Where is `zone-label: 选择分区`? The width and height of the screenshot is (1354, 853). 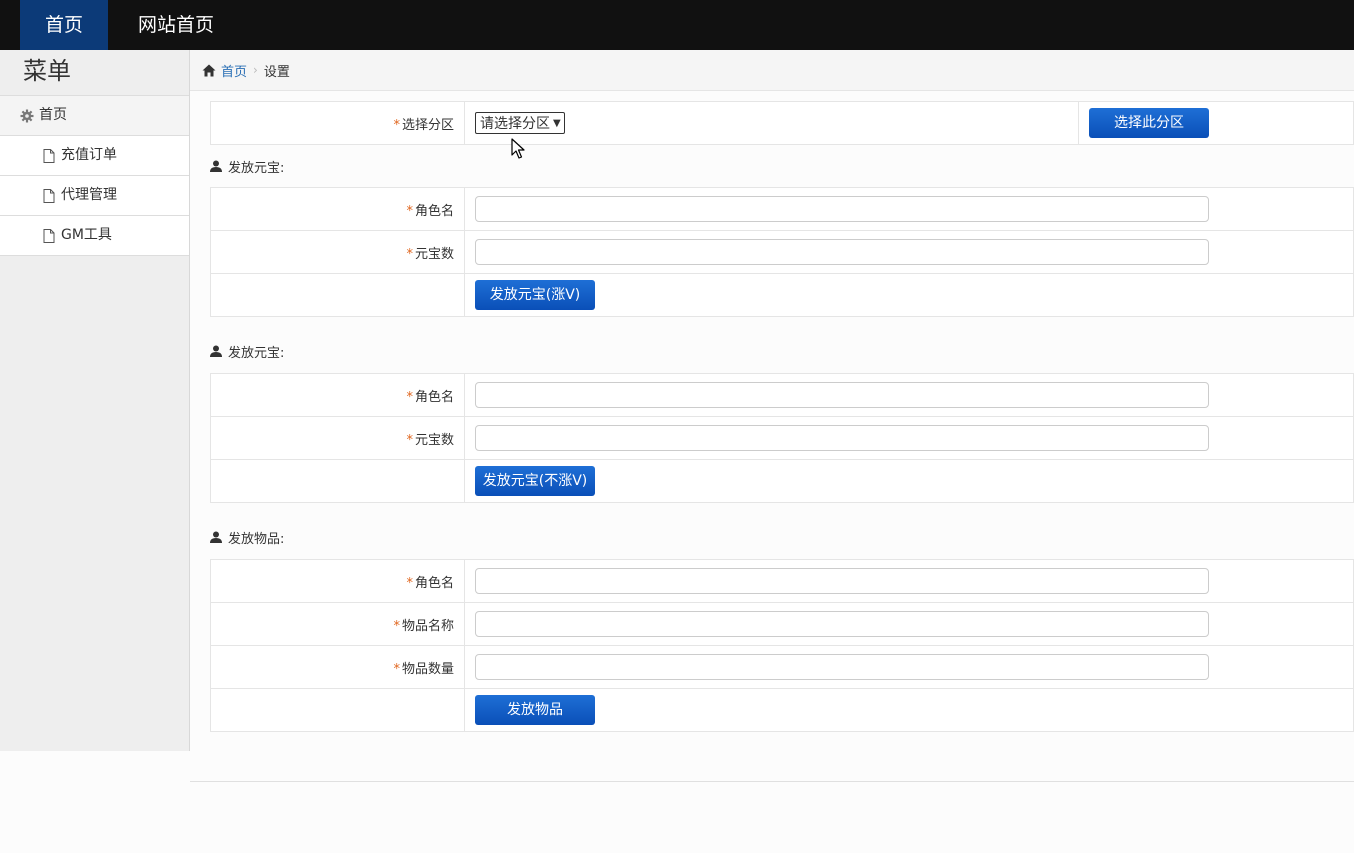 zone-label: 选择分区 is located at coordinates (427, 125).